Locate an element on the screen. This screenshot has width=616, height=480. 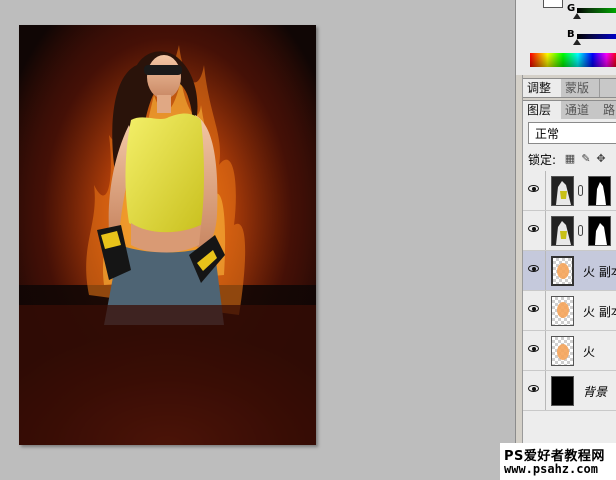
layer-row: 火 副本 is located at coordinates (569, 311).